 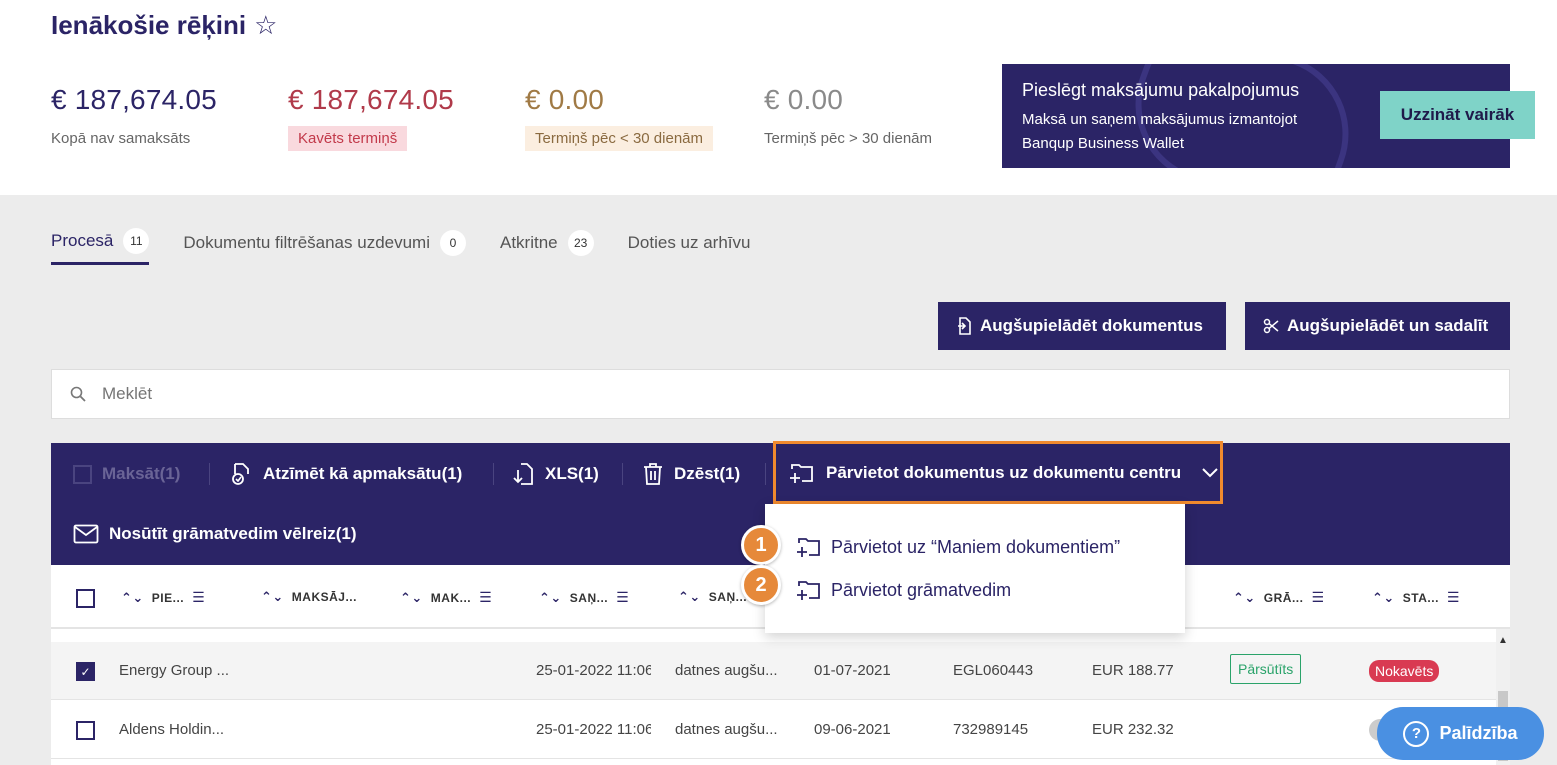 What do you see at coordinates (761, 585) in the screenshot?
I see `step-number-badge: 2` at bounding box center [761, 585].